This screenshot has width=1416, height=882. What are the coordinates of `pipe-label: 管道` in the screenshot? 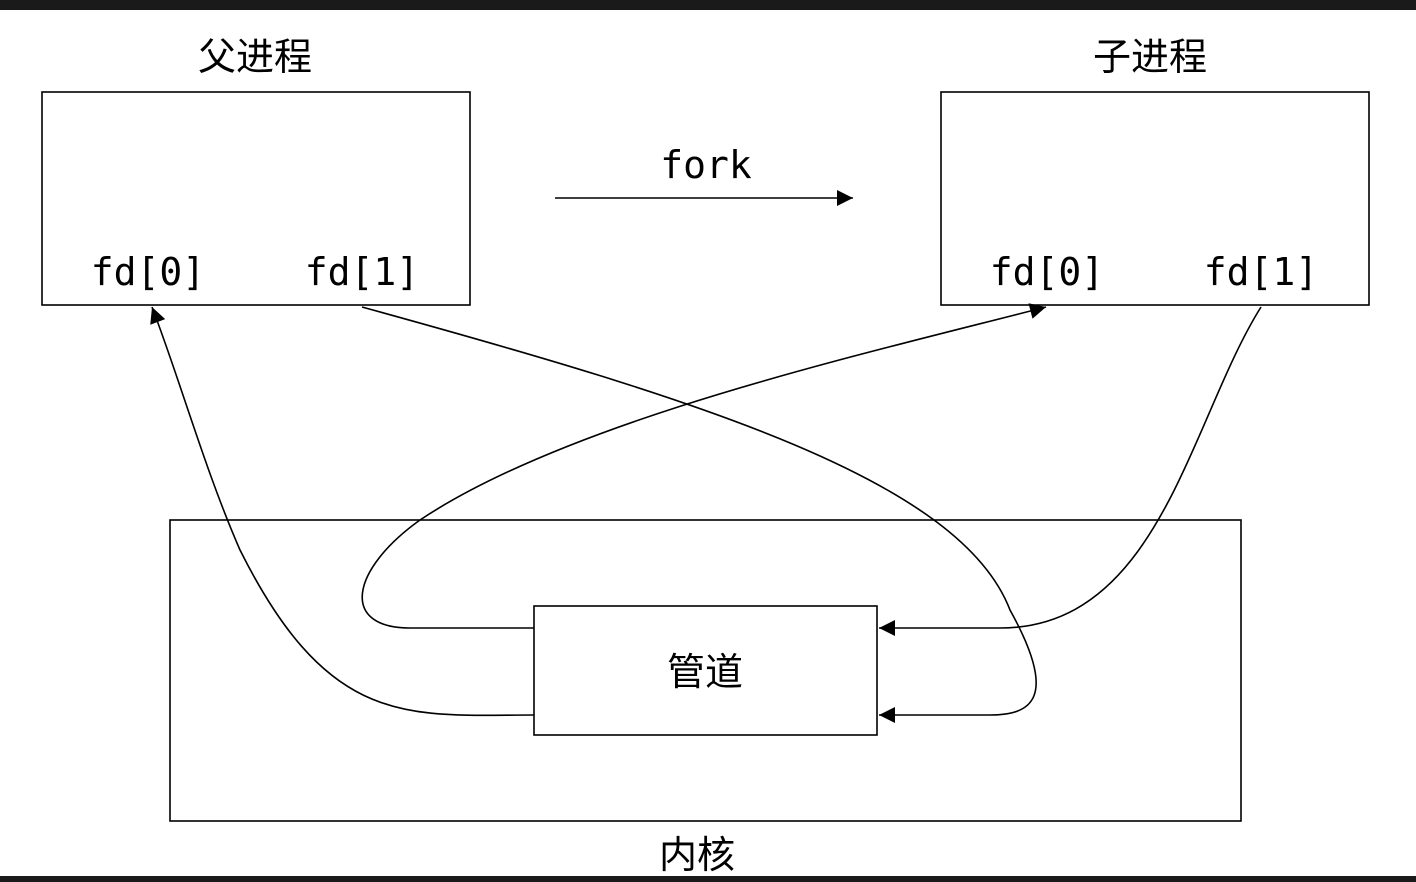 It's located at (705, 672).